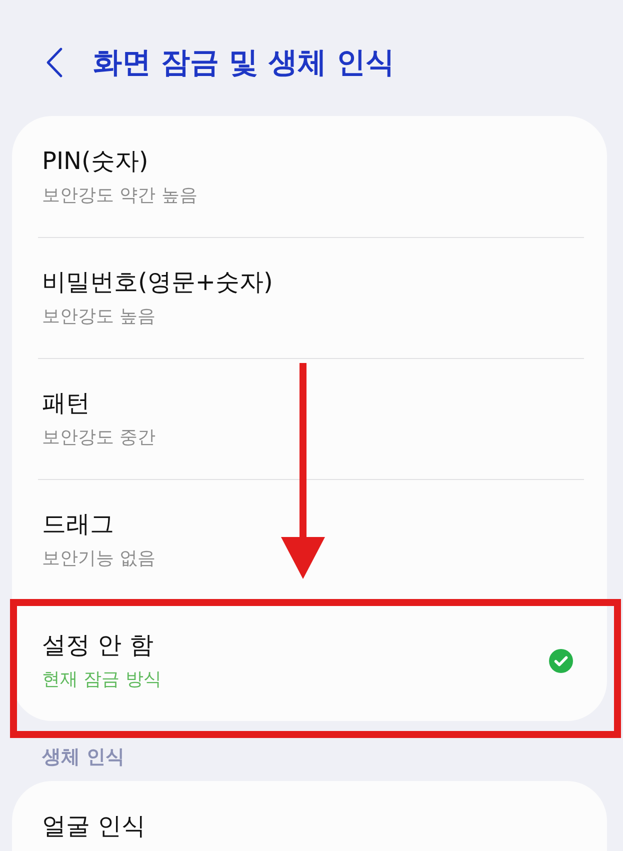 This screenshot has height=851, width=623. What do you see at coordinates (99, 559) in the screenshot?
I see `option-subtitle: 보안기능 없음` at bounding box center [99, 559].